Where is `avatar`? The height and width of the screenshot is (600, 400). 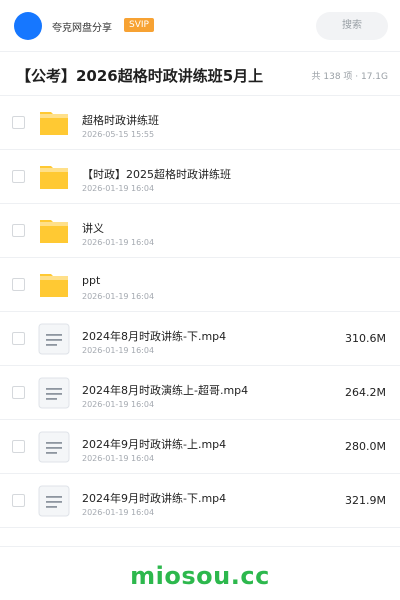 avatar is located at coordinates (28, 26).